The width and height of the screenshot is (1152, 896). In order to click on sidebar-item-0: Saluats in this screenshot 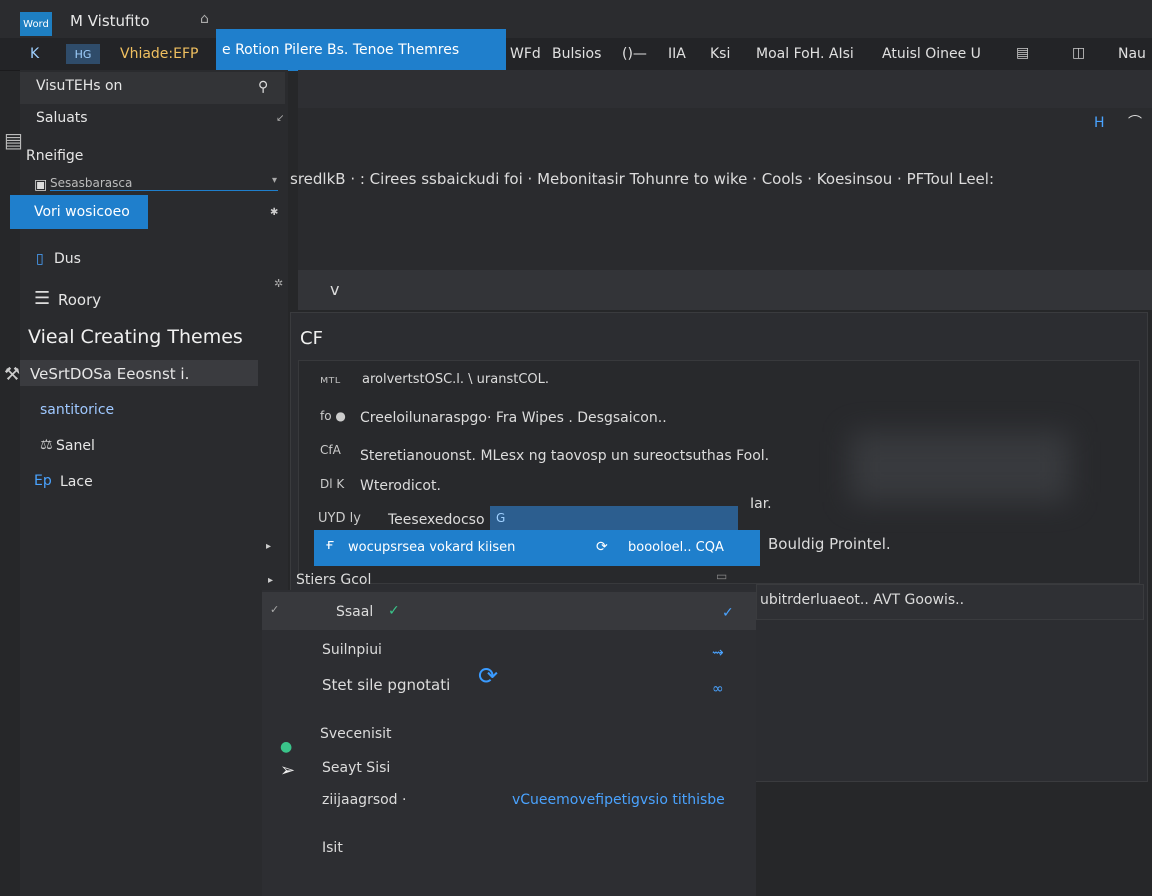, I will do `click(62, 118)`.